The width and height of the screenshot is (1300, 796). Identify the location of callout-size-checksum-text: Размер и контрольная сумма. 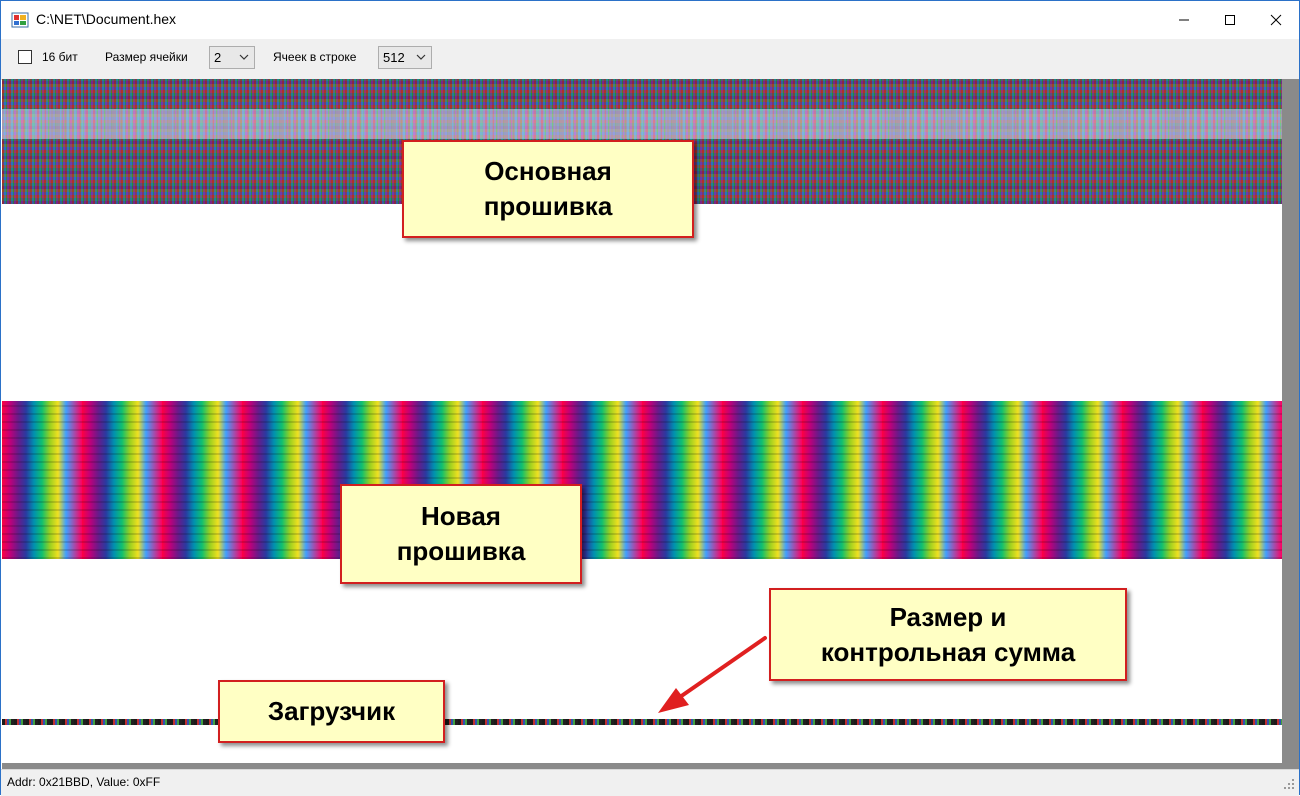
(948, 634).